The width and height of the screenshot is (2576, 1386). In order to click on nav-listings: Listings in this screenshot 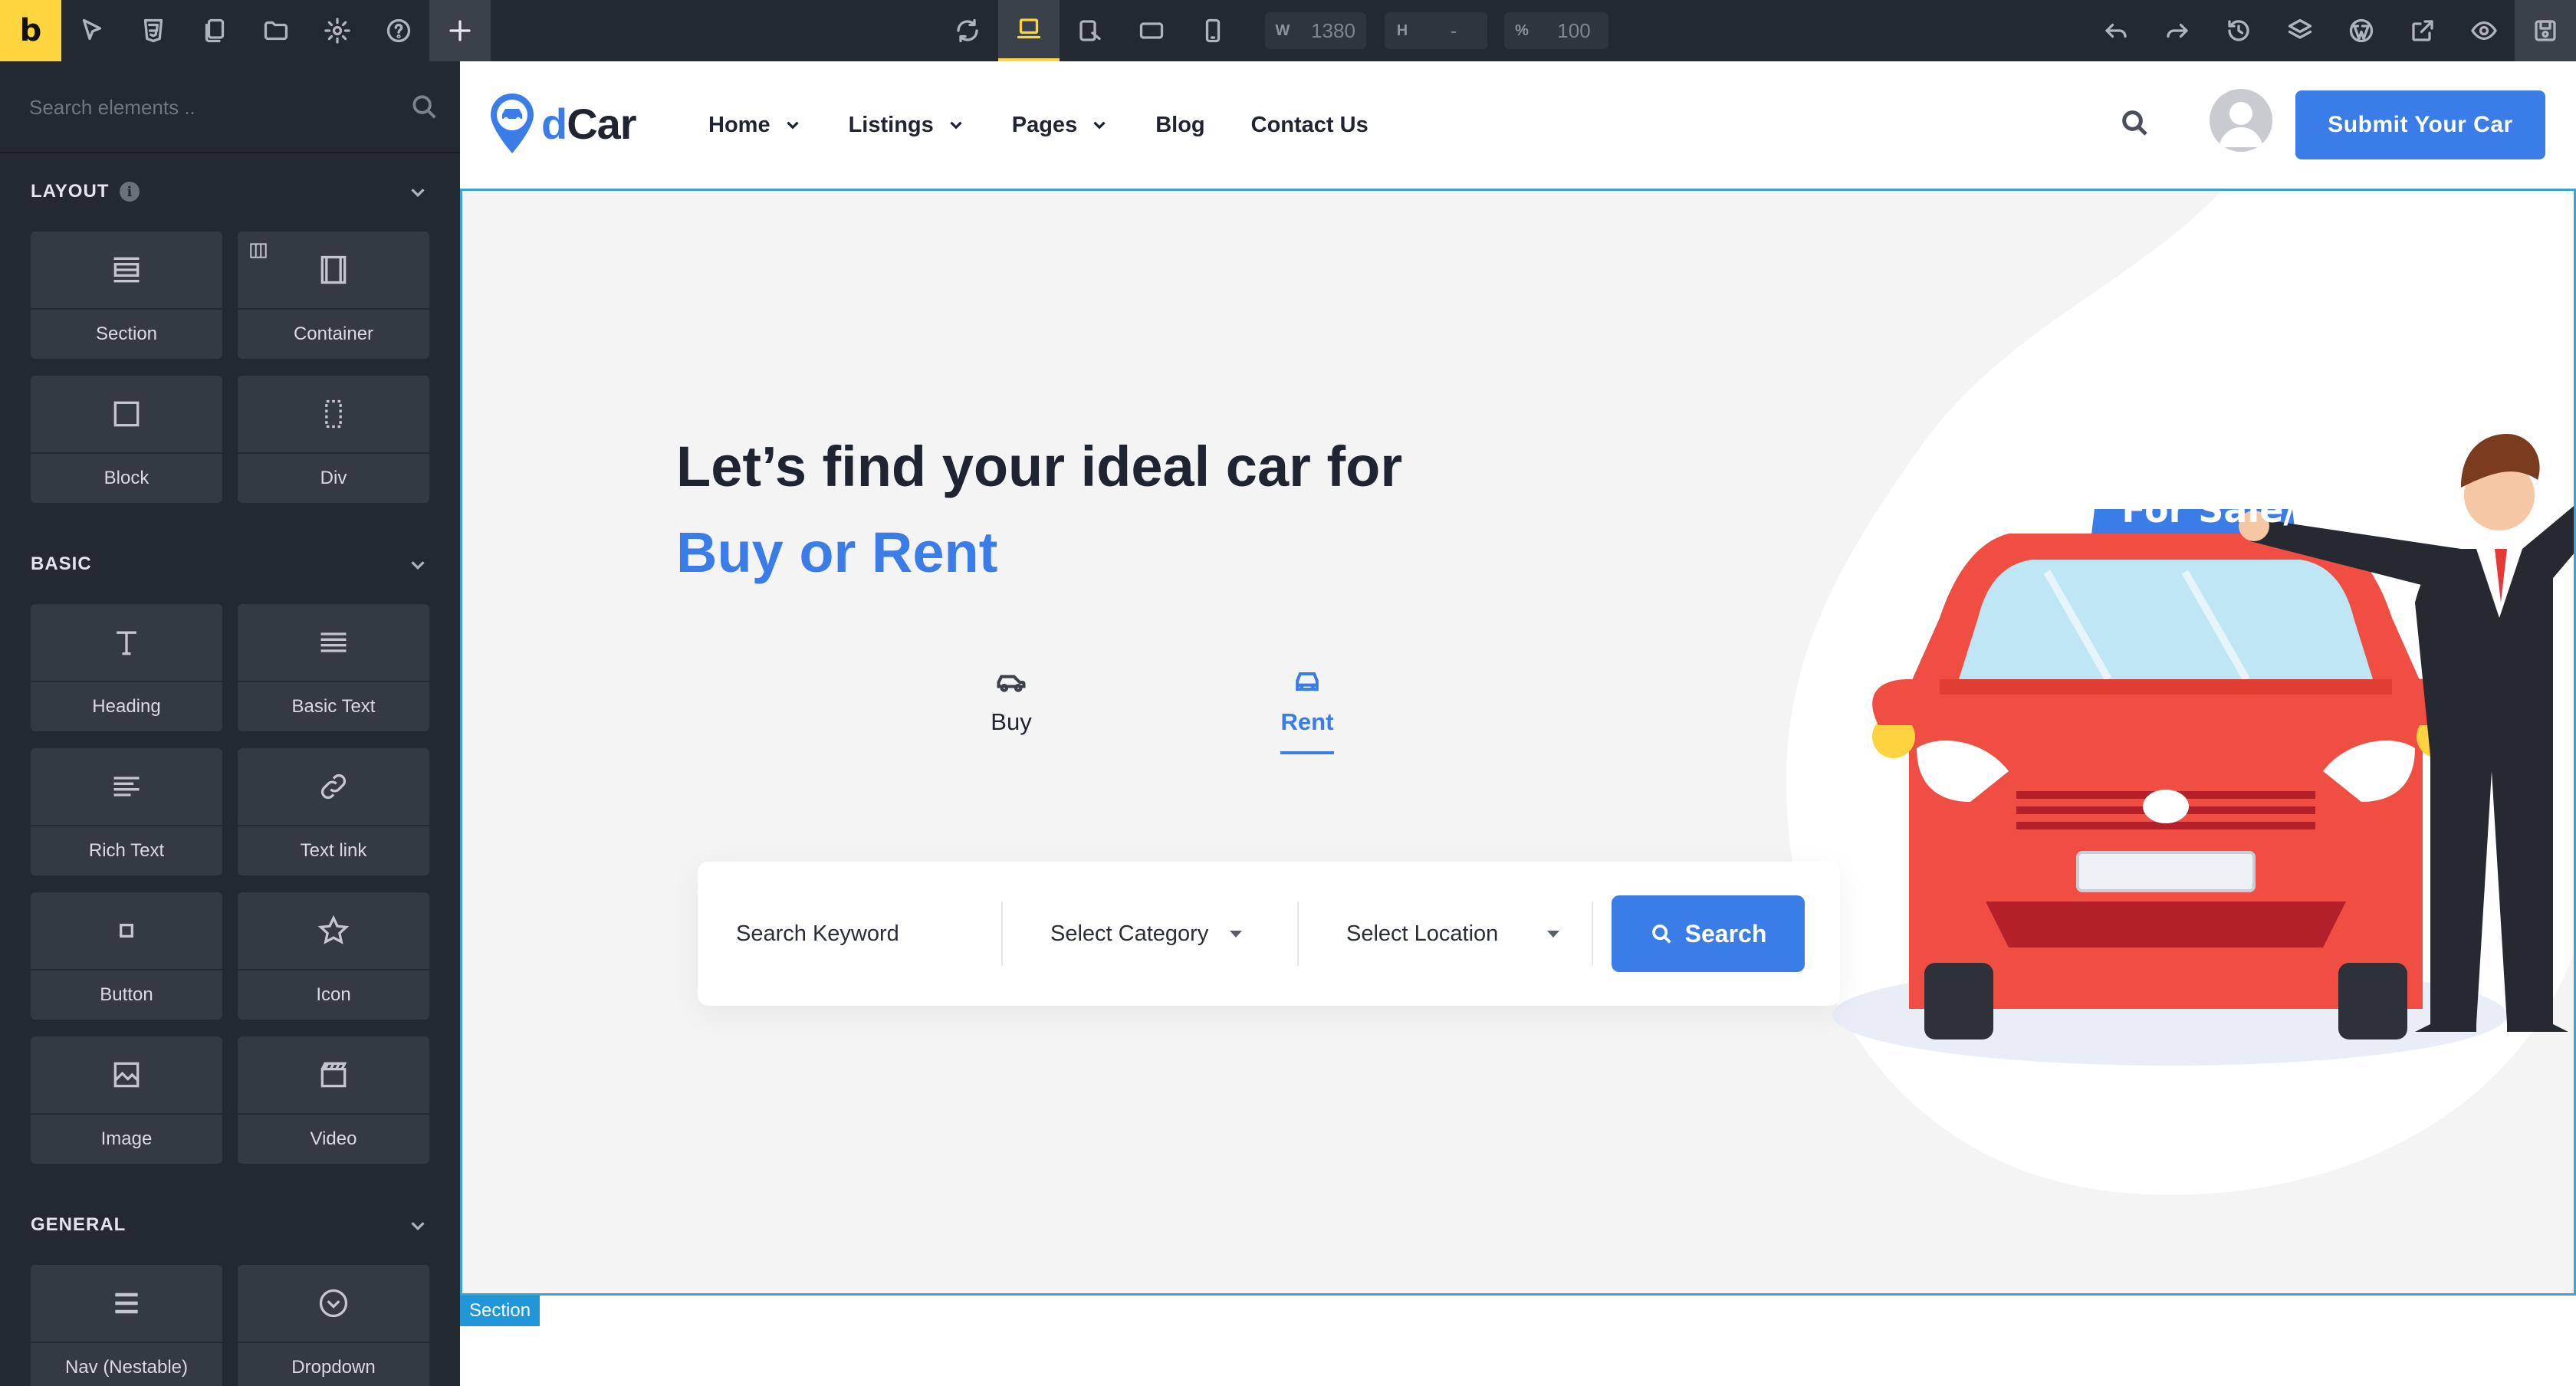, I will do `click(907, 126)`.